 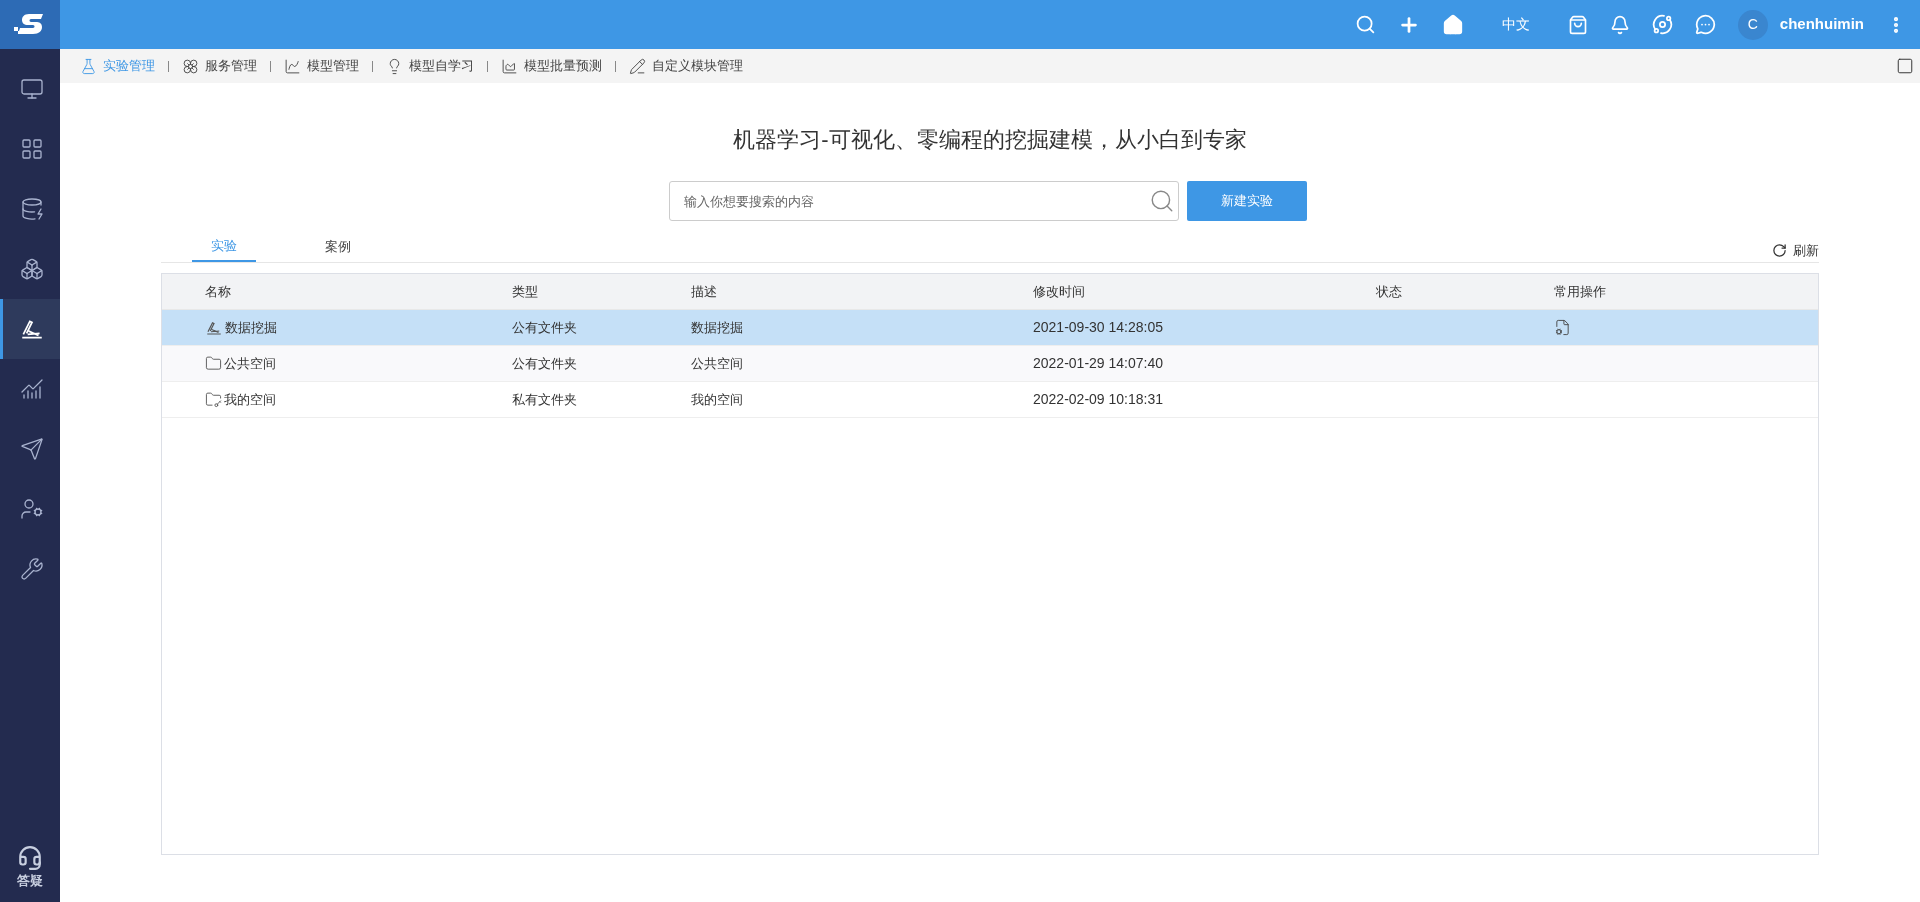 What do you see at coordinates (717, 327) in the screenshot?
I see `table-cell: 数据挖掘` at bounding box center [717, 327].